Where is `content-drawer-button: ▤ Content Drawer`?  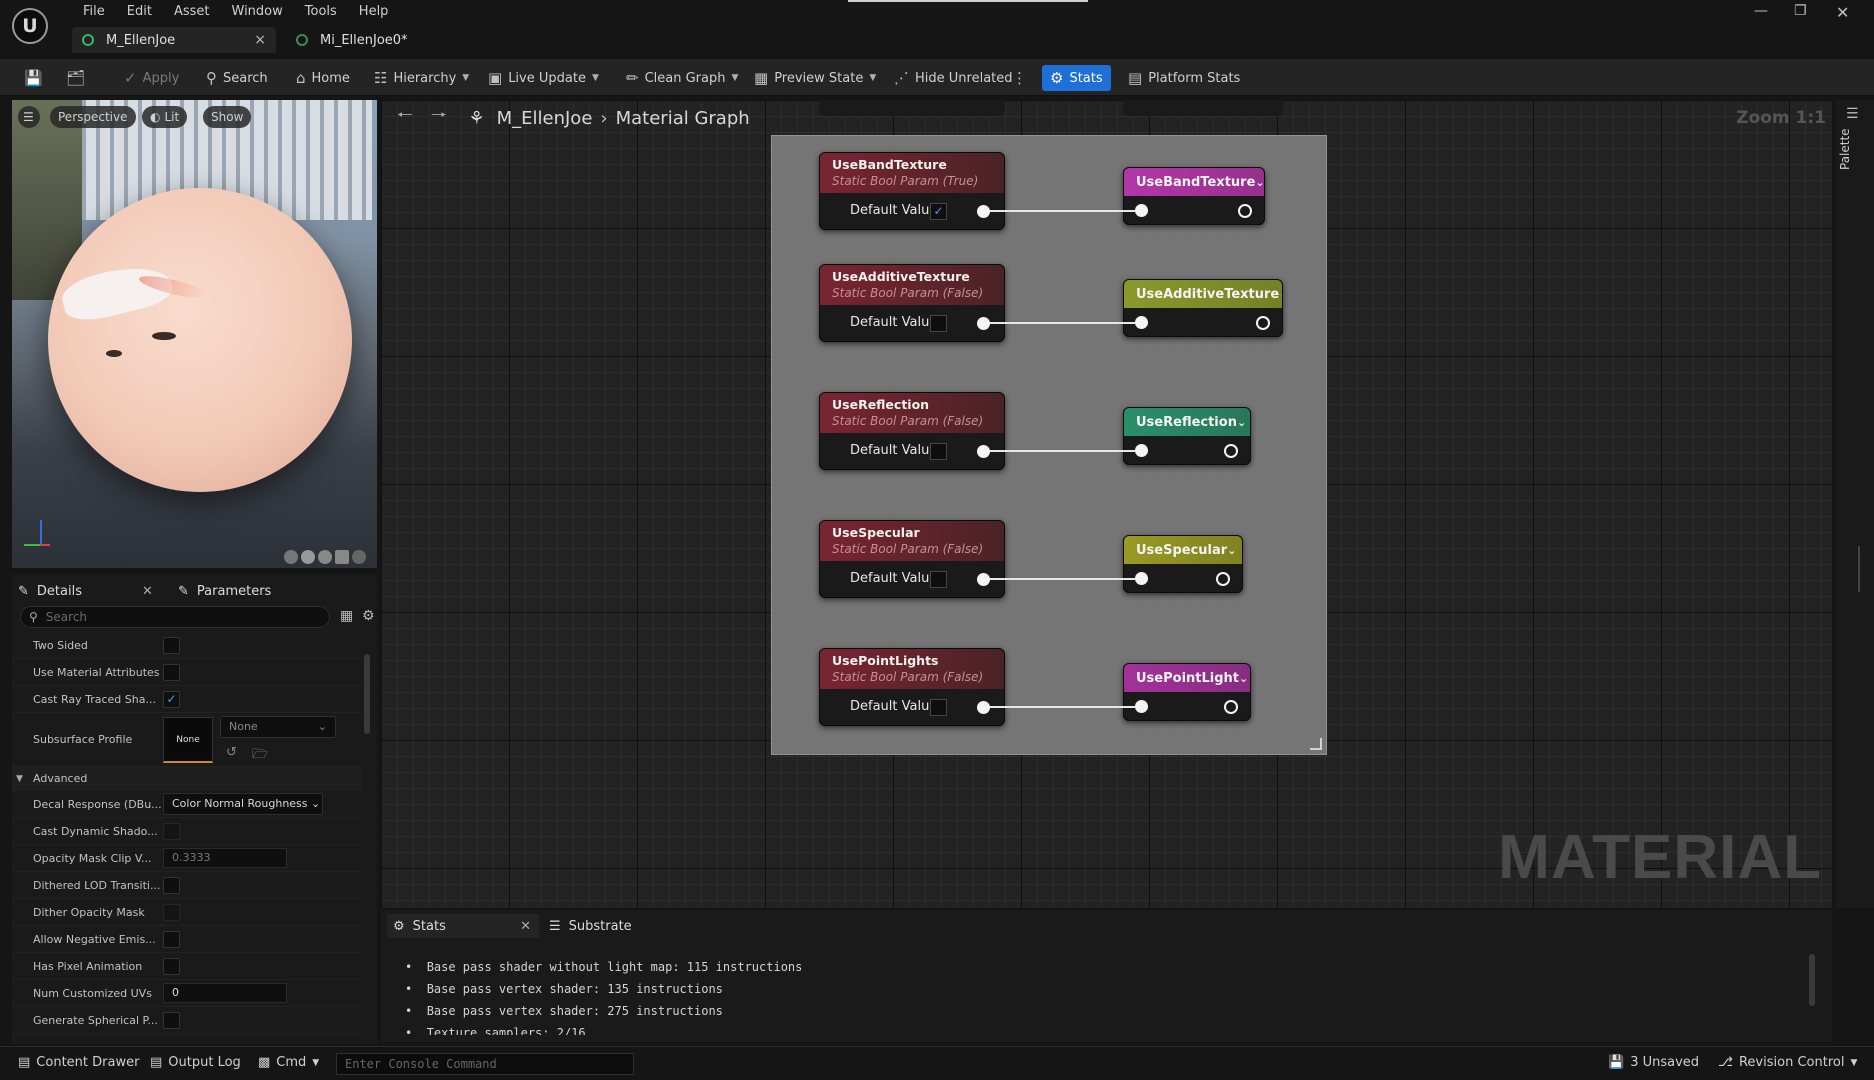
content-drawer-button: ▤ Content Drawer is located at coordinates (78, 1062).